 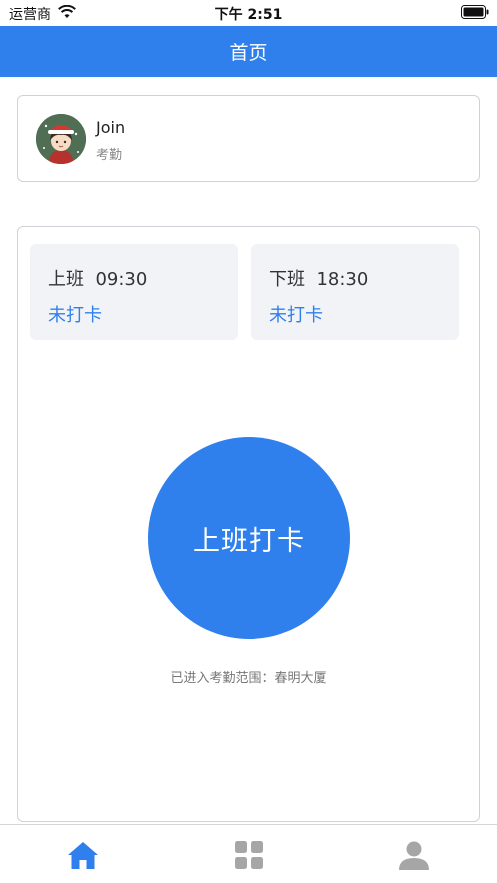 I want to click on status-bar: 运营商 下午 2:51, so click(x=248, y=13).